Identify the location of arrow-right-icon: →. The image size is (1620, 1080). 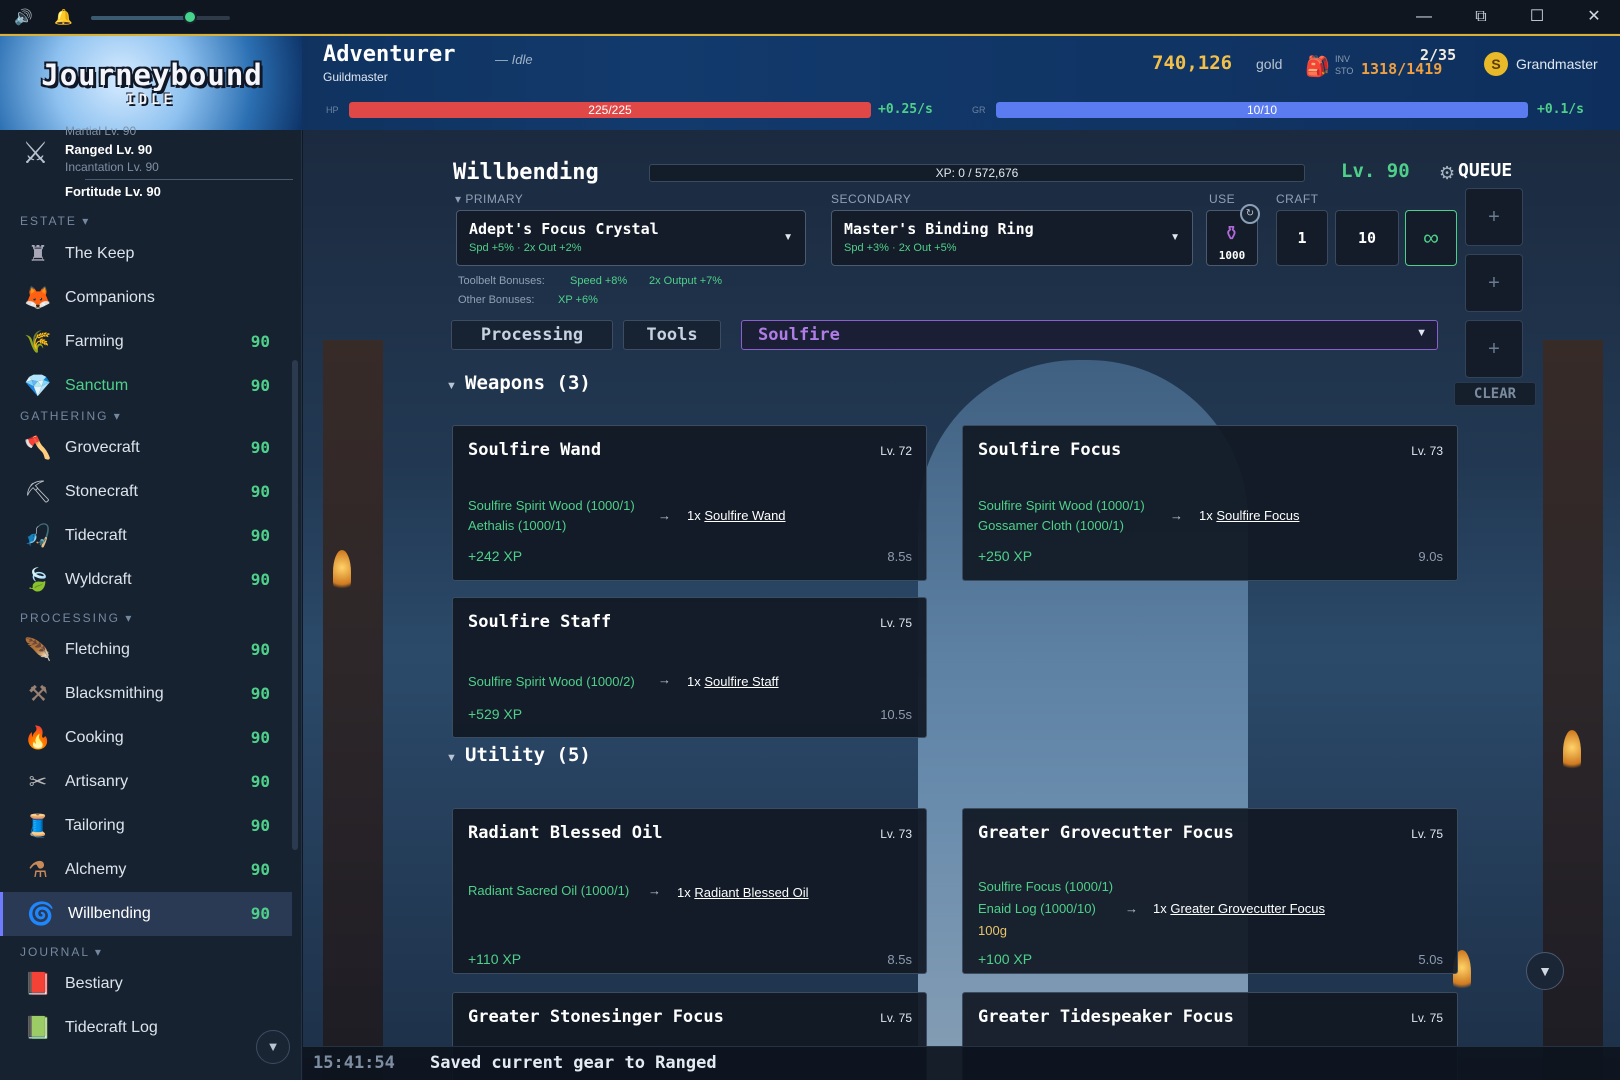
(1131, 908).